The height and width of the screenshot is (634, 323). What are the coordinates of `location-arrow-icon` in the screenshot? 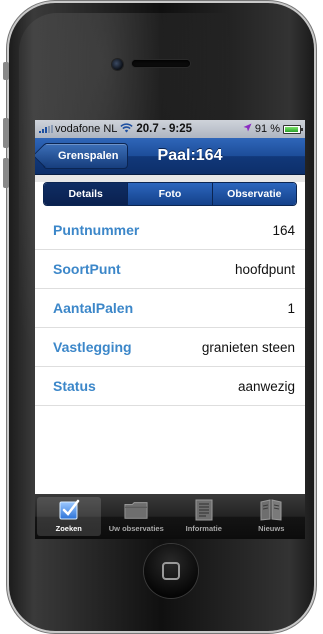 It's located at (247, 129).